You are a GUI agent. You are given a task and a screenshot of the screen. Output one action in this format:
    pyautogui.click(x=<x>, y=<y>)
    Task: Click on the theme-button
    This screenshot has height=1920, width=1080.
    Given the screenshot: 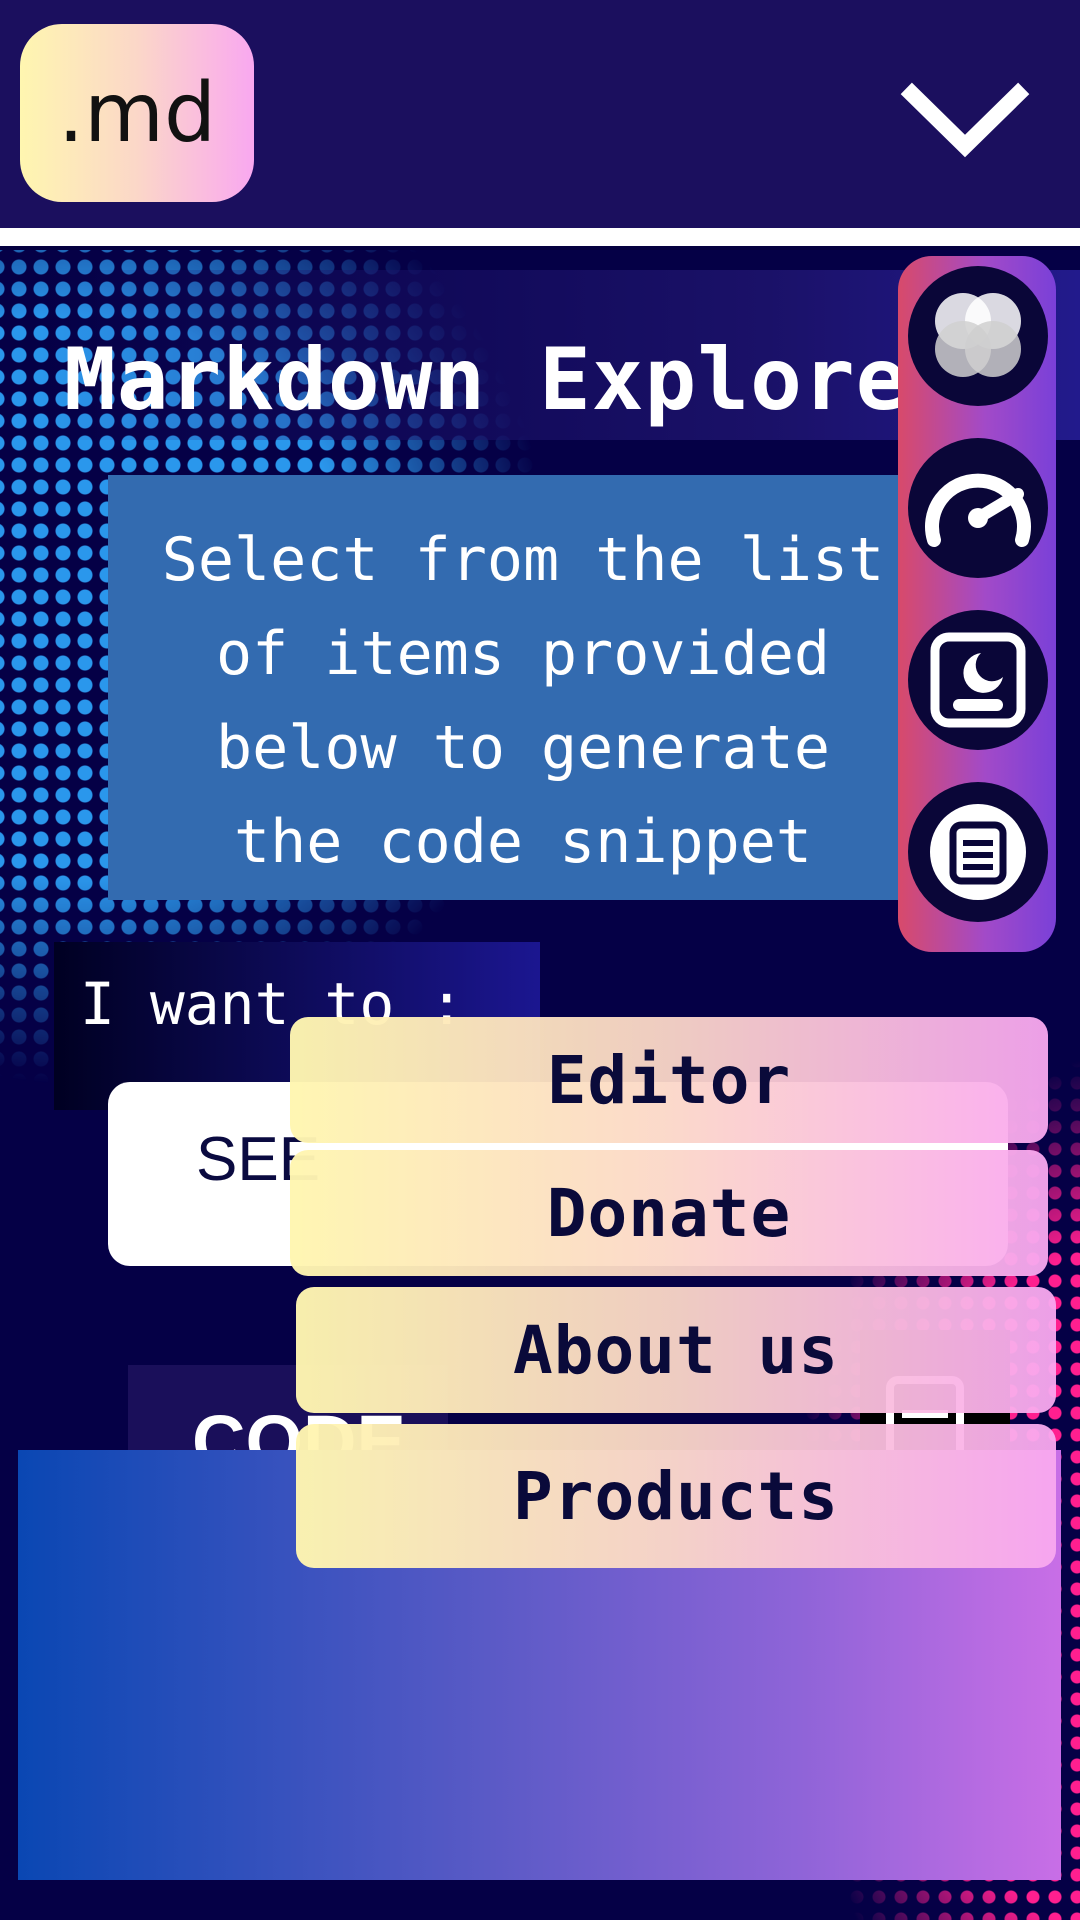 What is the action you would take?
    pyautogui.click(x=978, y=336)
    